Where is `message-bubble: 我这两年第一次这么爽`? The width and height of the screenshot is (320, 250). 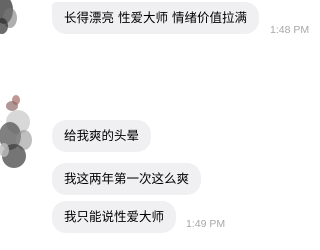
message-bubble: 我这两年第一次这么爽 is located at coordinates (127, 179).